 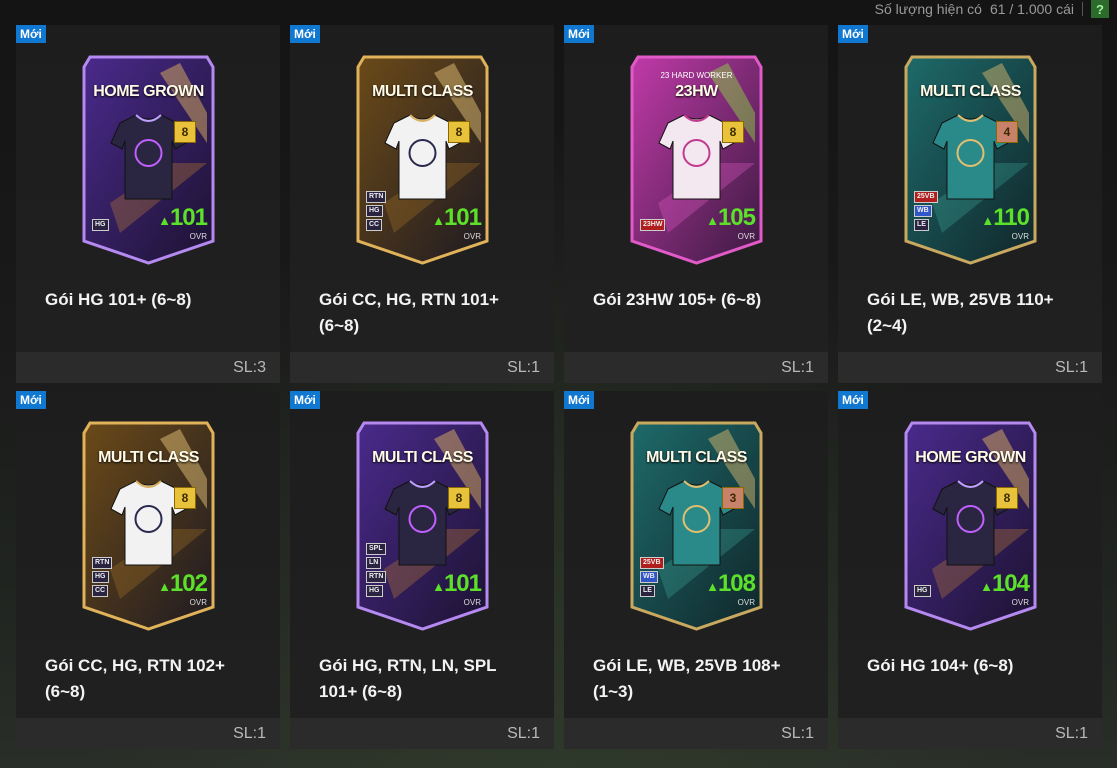 What do you see at coordinates (376, 570) in the screenshot?
I see `class-tags: SPL LN RTN HG` at bounding box center [376, 570].